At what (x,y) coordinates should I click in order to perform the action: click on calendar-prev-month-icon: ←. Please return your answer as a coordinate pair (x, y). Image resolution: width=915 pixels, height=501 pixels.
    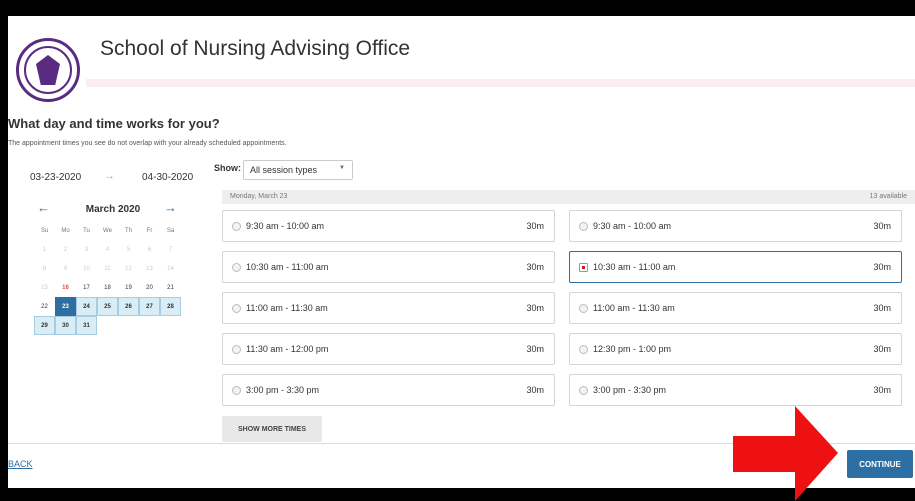
    Looking at the image, I should click on (43, 207).